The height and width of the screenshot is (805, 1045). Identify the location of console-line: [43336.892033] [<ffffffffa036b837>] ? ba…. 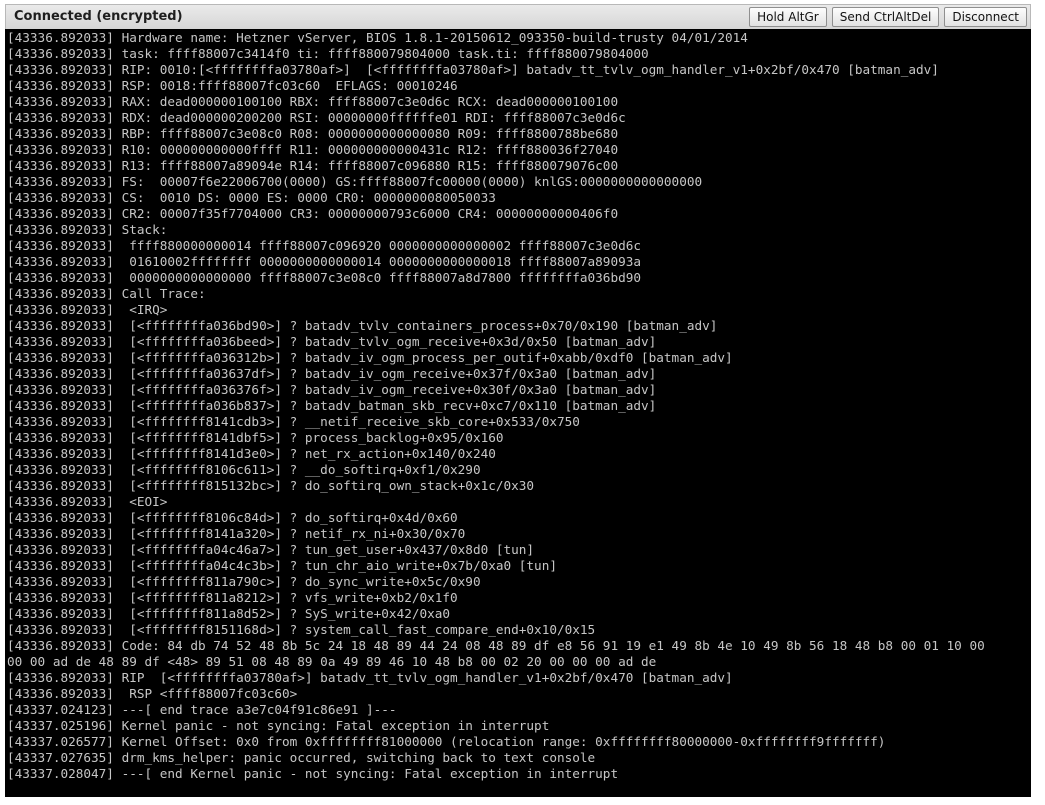
(332, 405).